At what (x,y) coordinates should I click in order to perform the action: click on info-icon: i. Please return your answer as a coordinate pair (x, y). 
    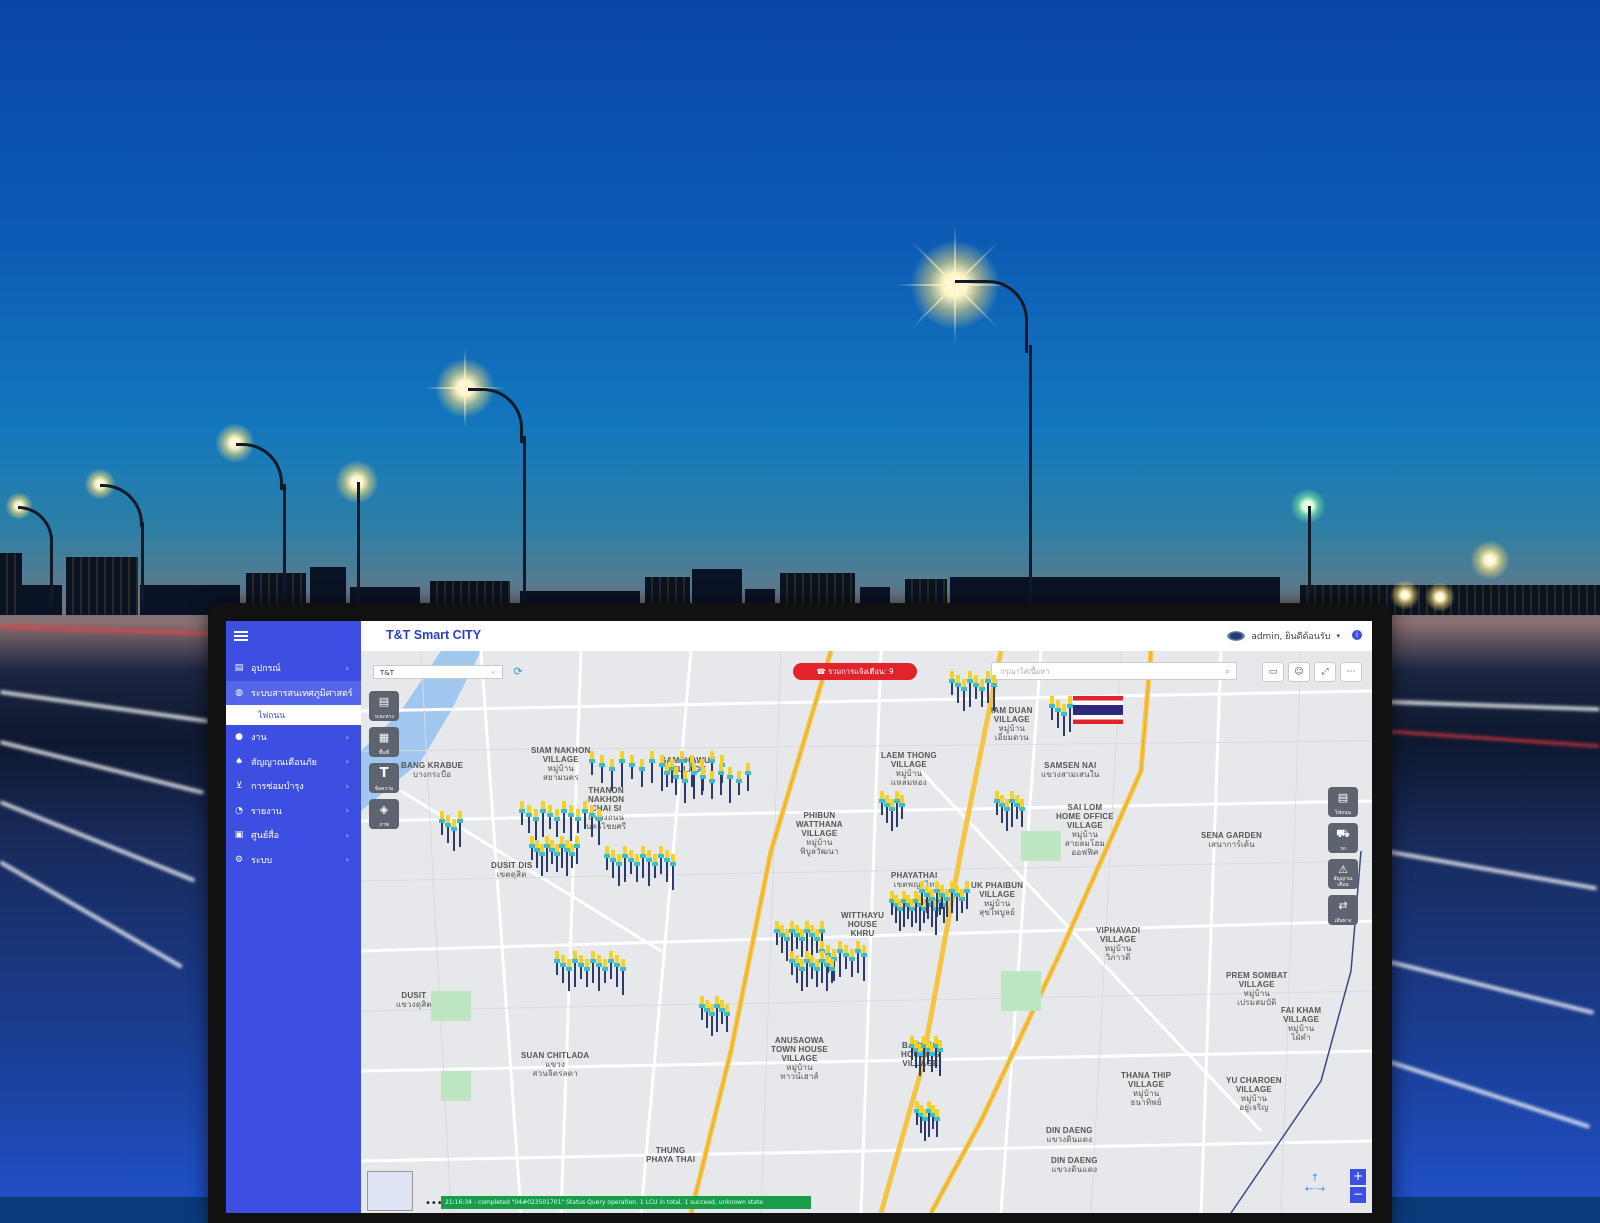
    Looking at the image, I should click on (1357, 635).